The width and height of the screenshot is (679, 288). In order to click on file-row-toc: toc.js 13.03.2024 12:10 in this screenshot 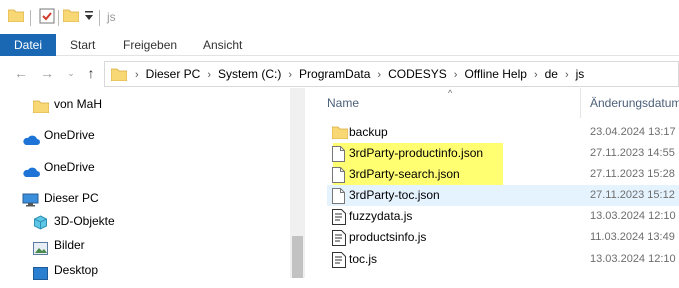, I will do `click(503, 259)`.